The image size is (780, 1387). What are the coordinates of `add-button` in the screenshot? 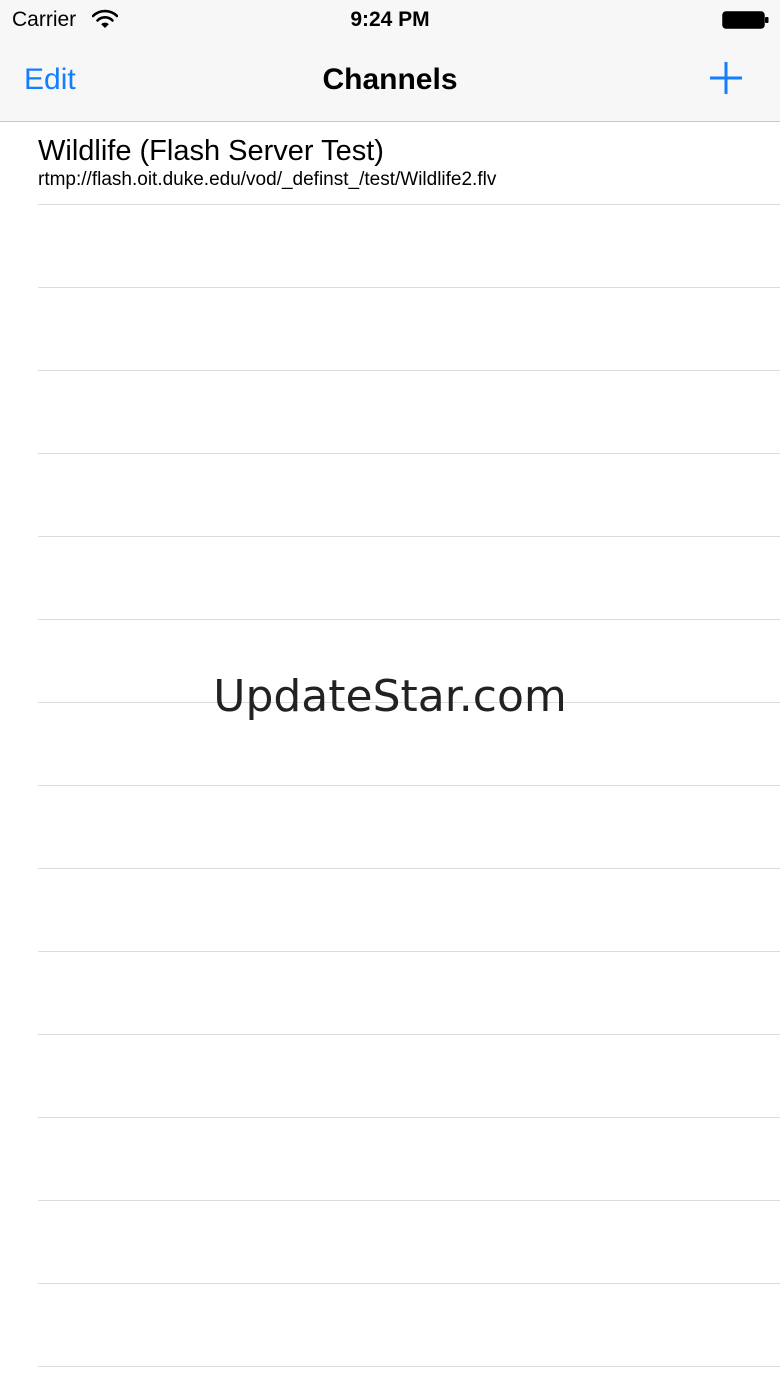 It's located at (726, 78).